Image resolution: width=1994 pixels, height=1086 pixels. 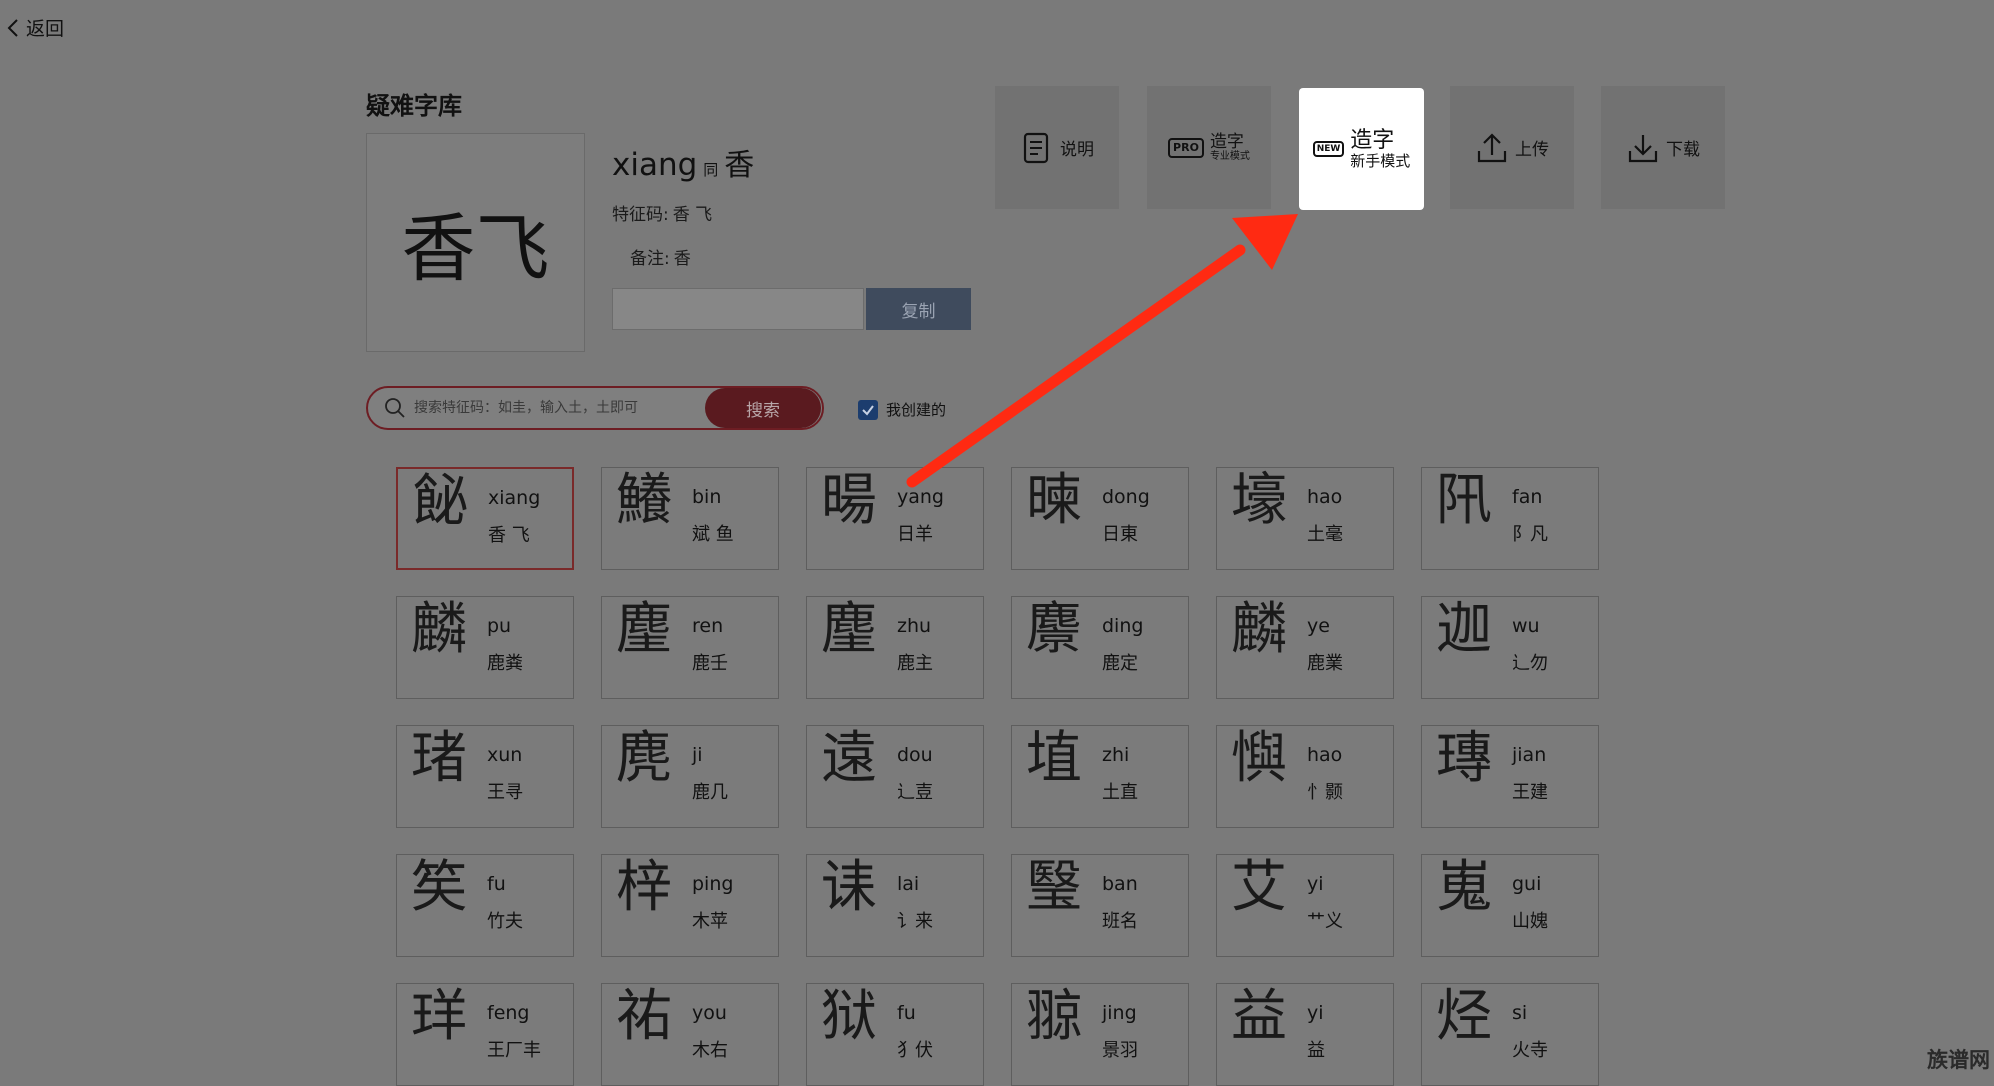 I want to click on card-components: 斌 鱼, so click(x=713, y=534).